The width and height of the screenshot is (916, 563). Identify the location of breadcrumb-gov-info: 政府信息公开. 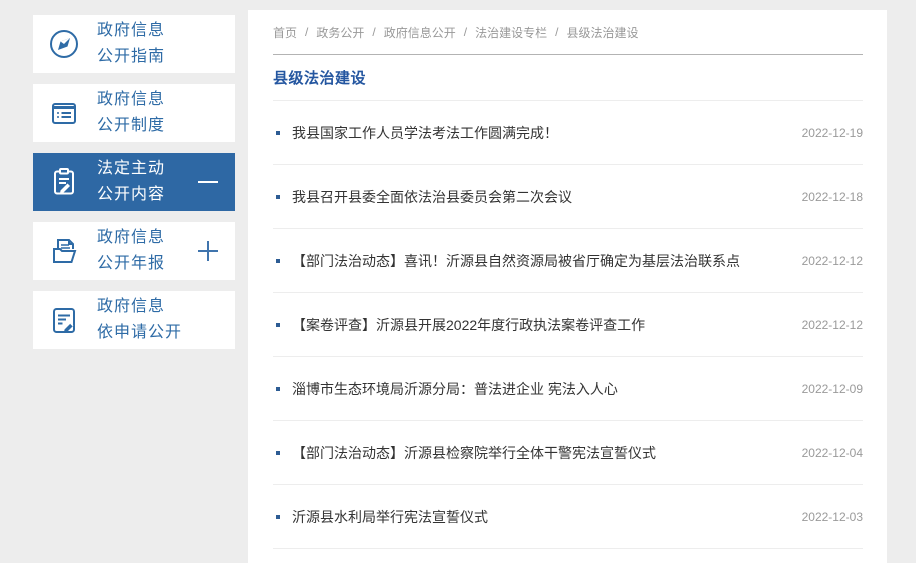
(420, 32).